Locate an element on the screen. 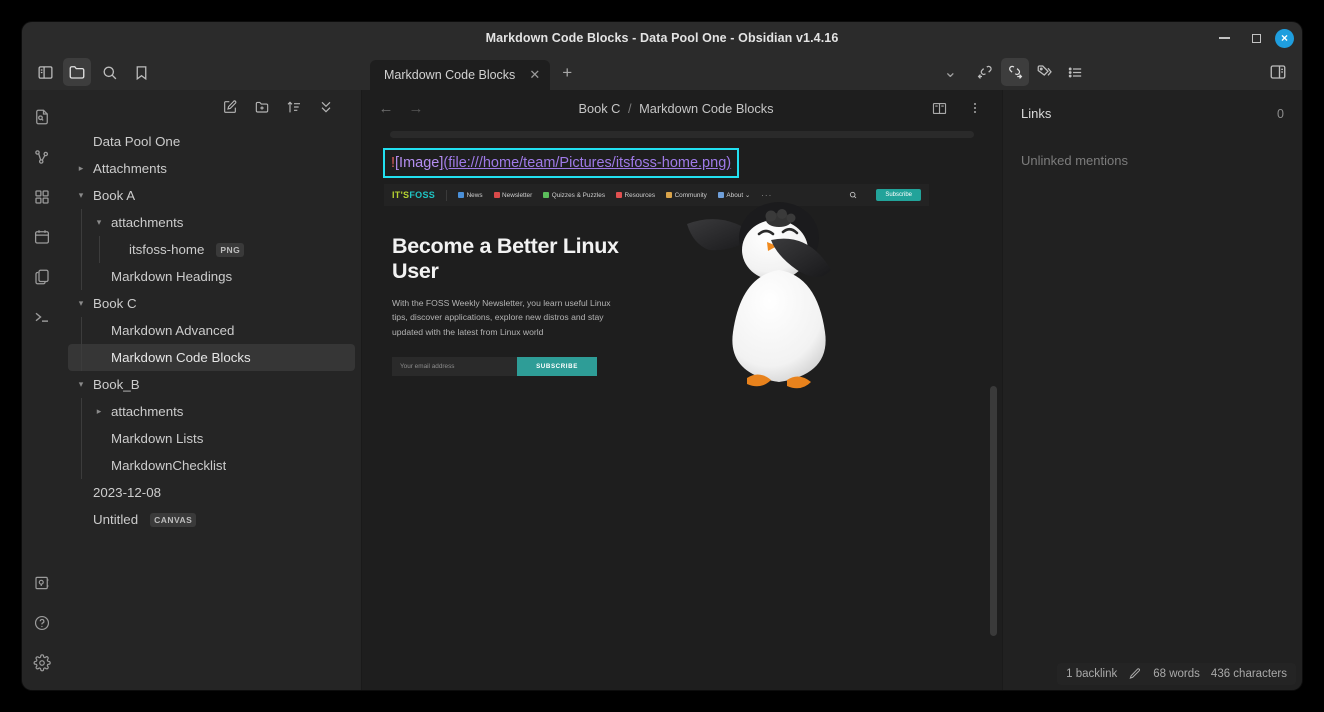  tags-button is located at coordinates (1045, 72).